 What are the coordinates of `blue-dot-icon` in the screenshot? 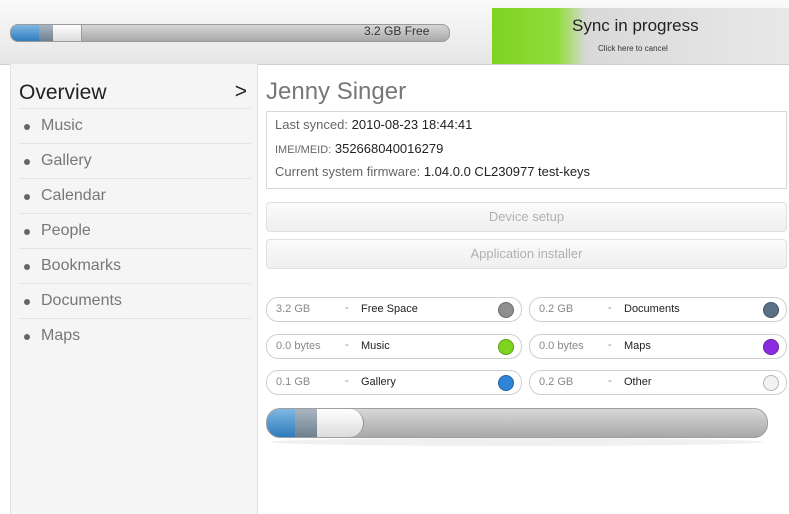 It's located at (506, 383).